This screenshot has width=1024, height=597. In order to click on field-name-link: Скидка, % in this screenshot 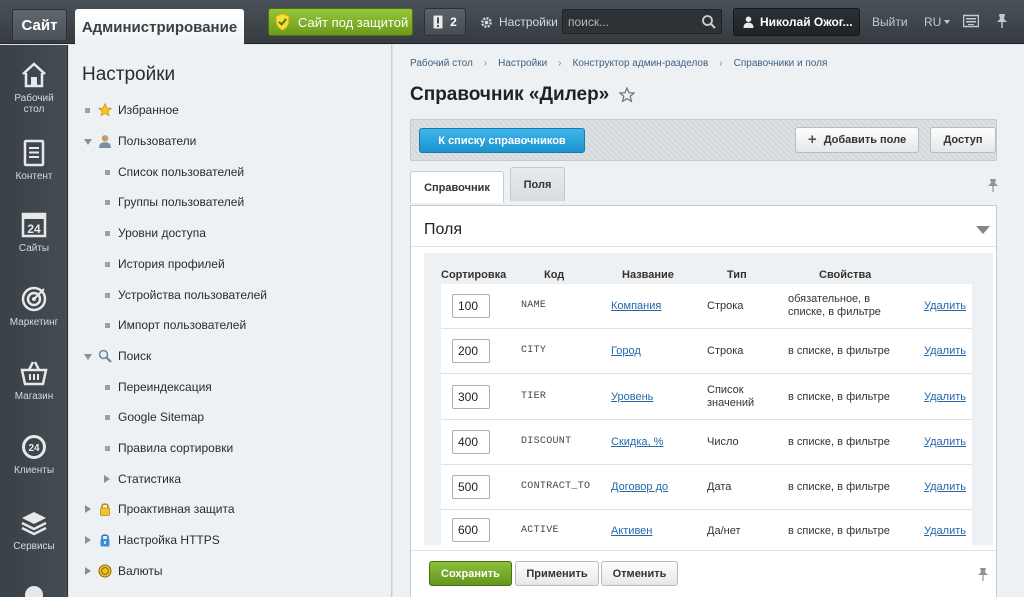, I will do `click(637, 442)`.